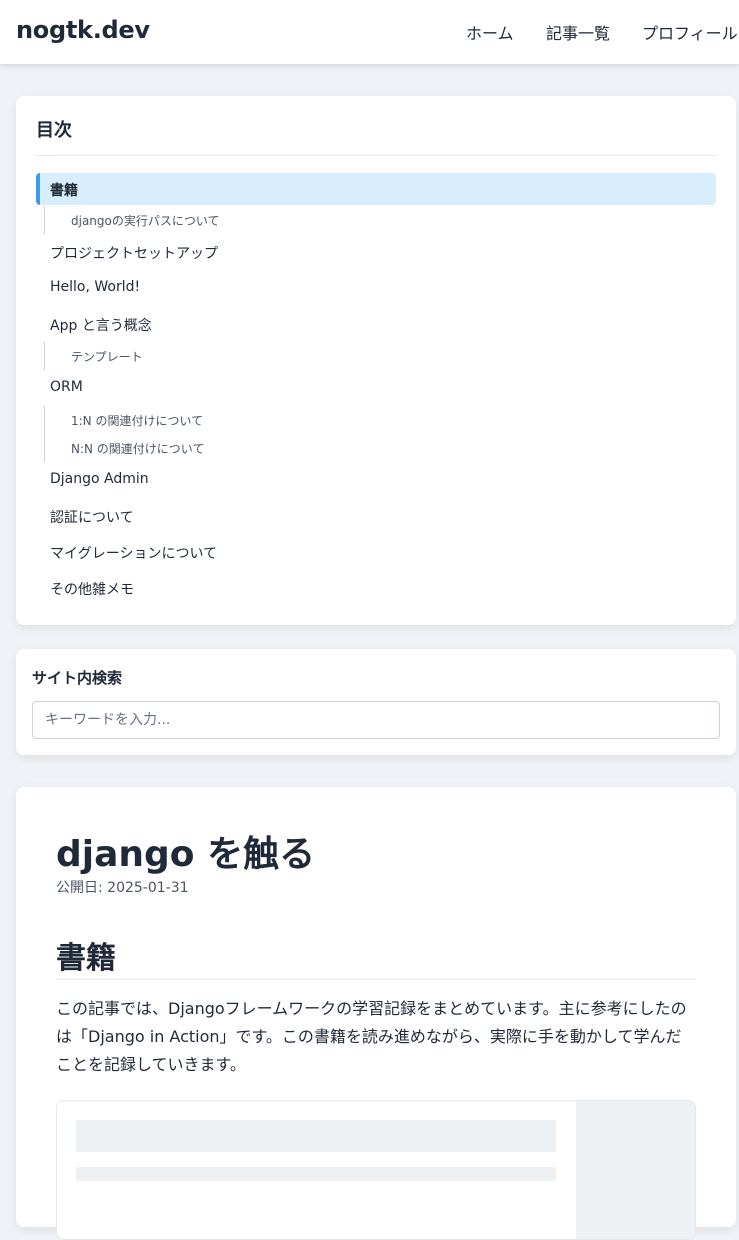  What do you see at coordinates (95, 287) in the screenshot?
I see `toc-item-label: Hello, World!` at bounding box center [95, 287].